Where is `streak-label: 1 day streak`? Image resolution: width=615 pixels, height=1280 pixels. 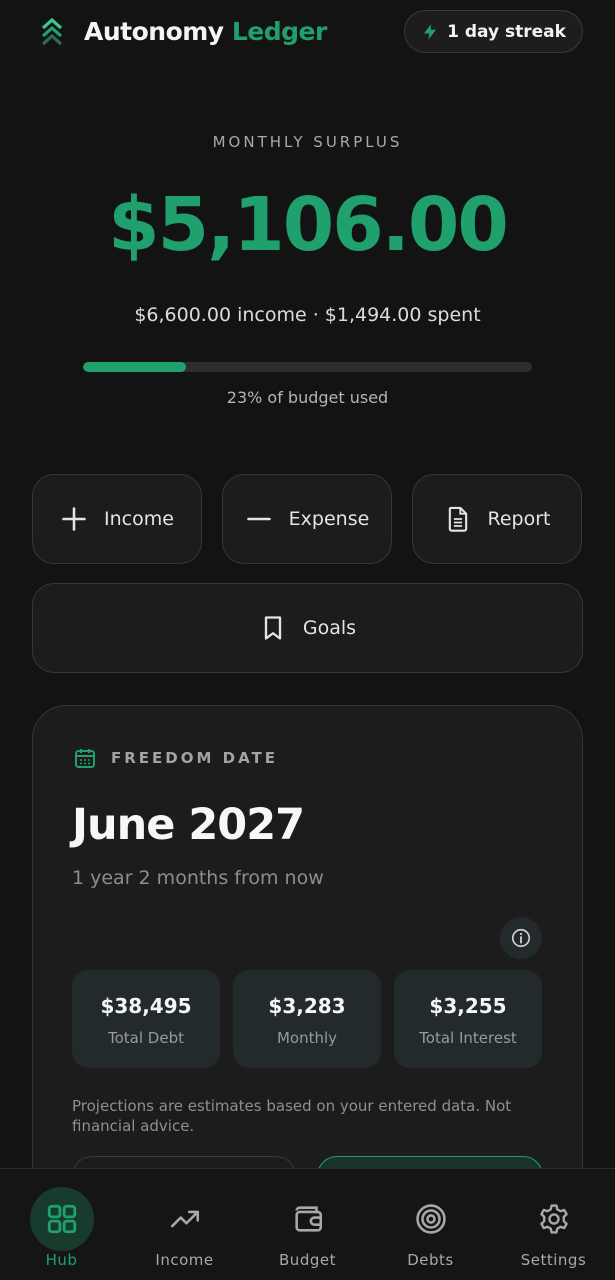 streak-label: 1 day streak is located at coordinates (506, 31).